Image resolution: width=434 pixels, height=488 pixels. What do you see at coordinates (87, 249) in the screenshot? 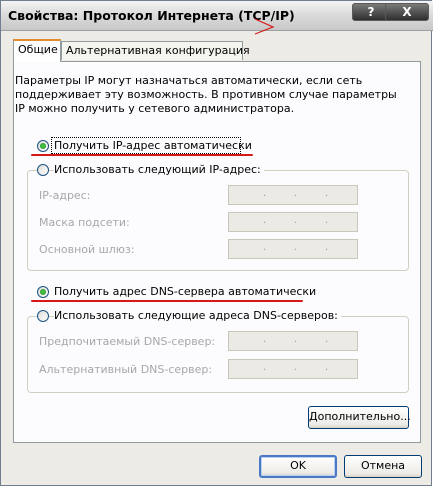
I see `default-gateway-label: Основной шлюз:` at bounding box center [87, 249].